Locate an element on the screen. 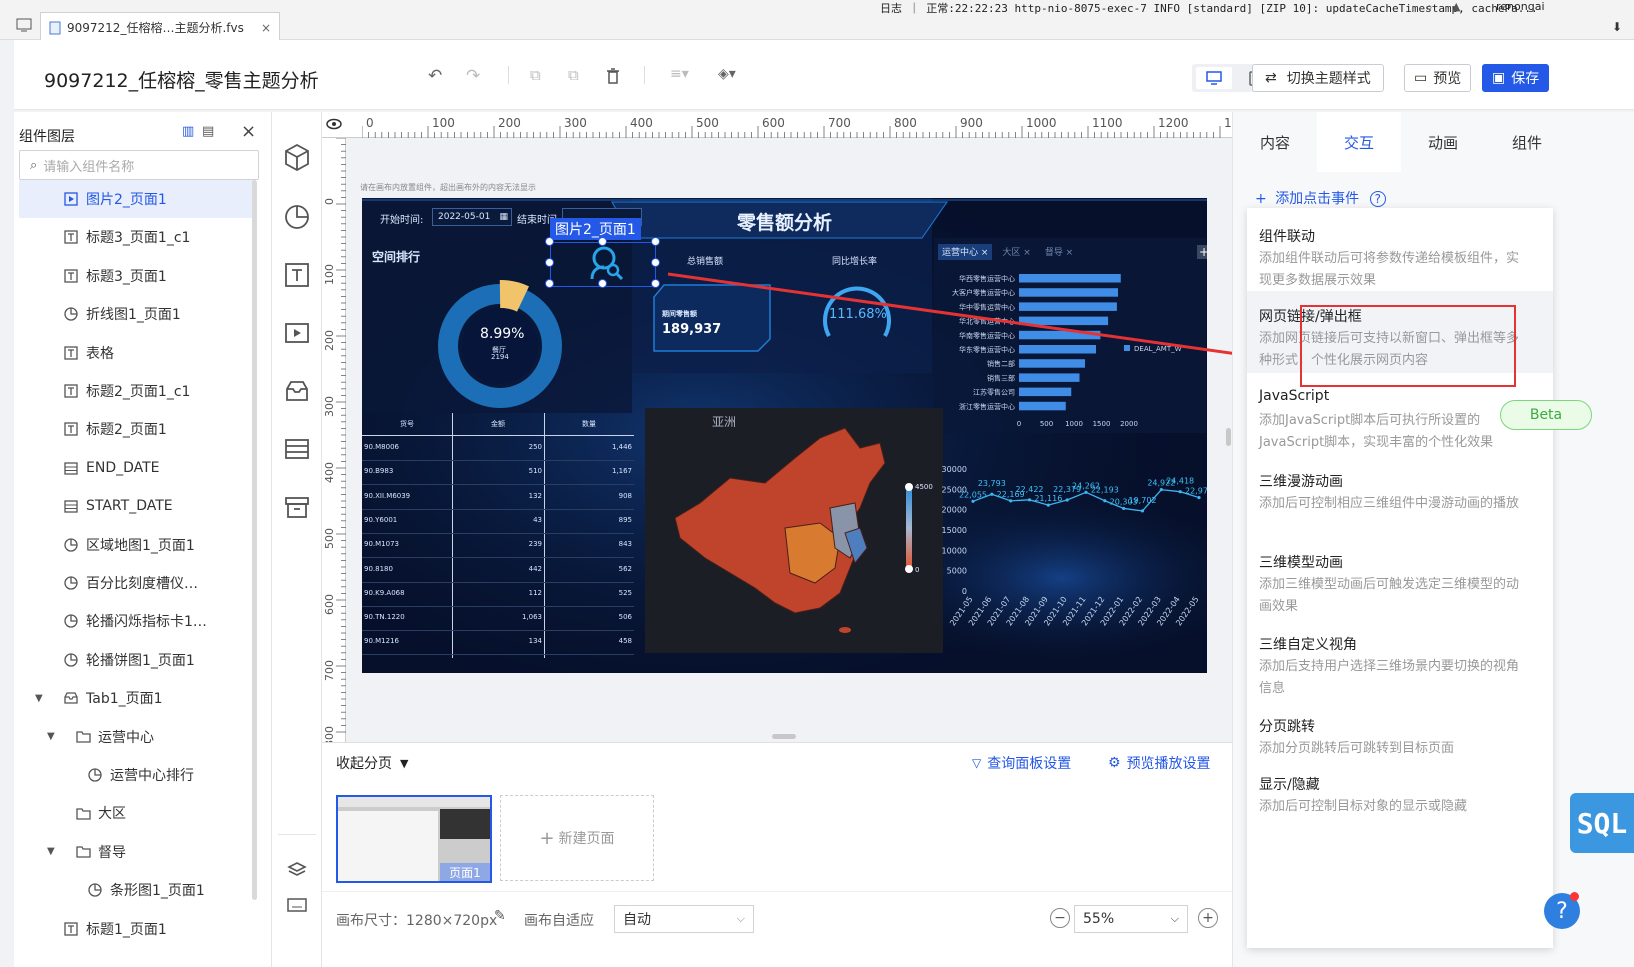 This screenshot has width=1634, height=967. rank-tab: 运营中心 × is located at coordinates (965, 252).